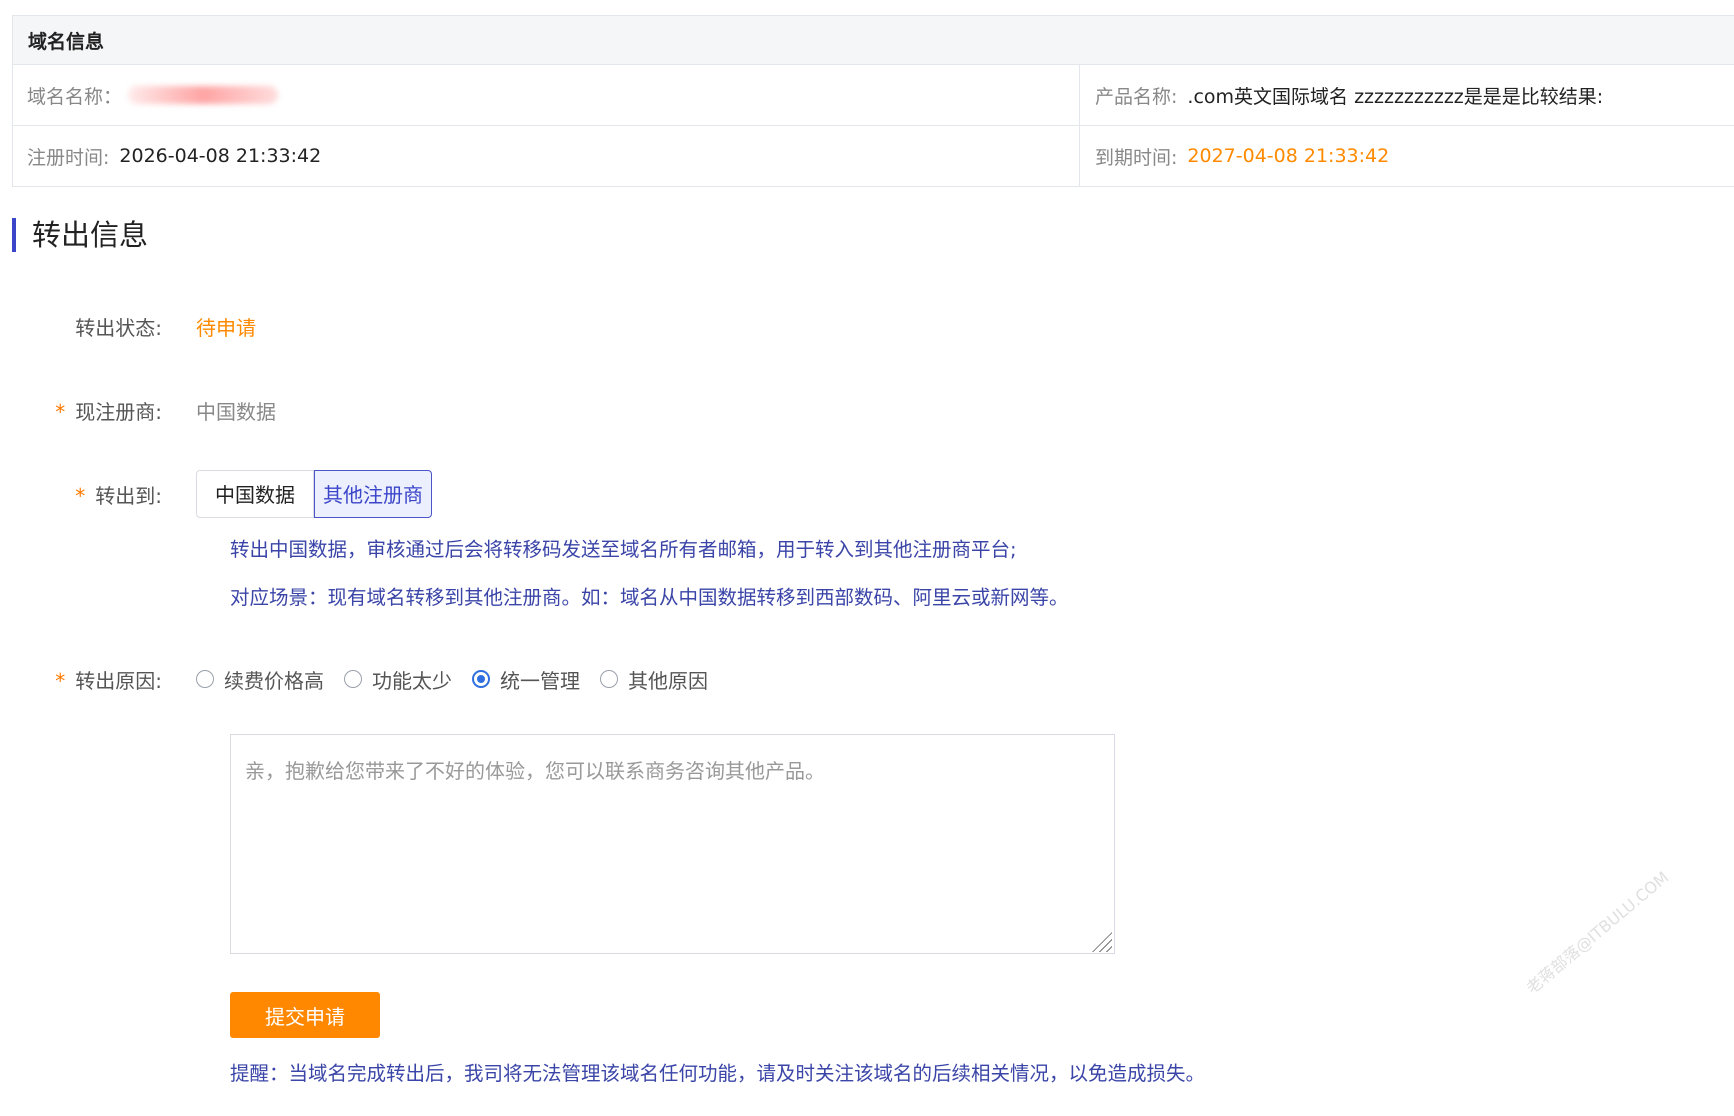  I want to click on current-registrar-label-wrap: * 现注册商:, so click(98, 410).